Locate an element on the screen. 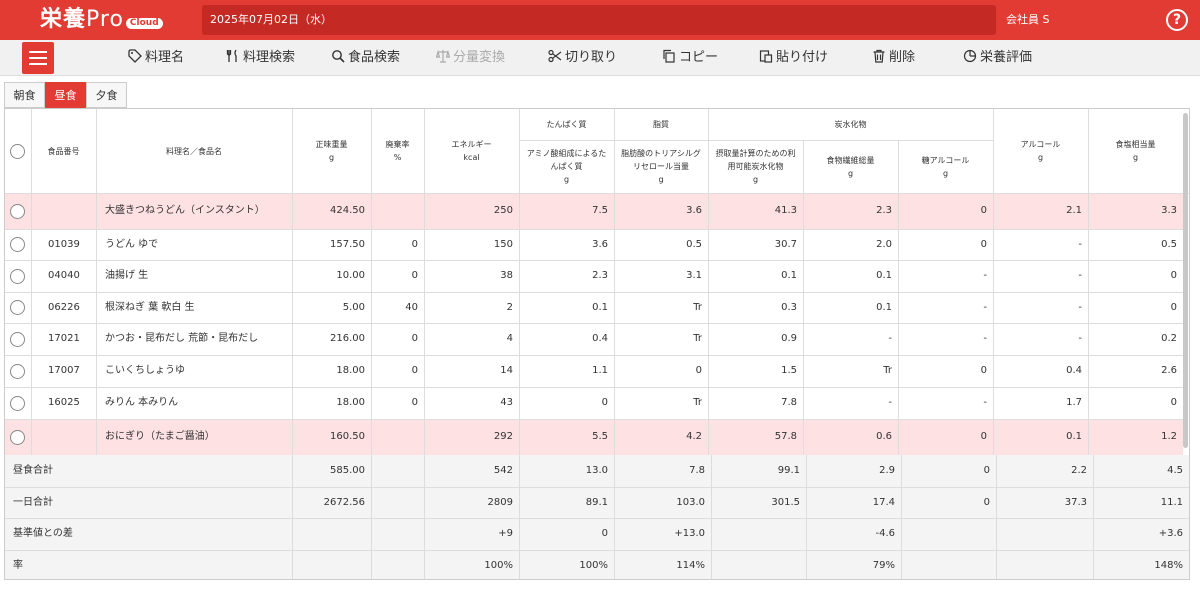 Image resolution: width=1200 pixels, height=606 pixels. cell-fat: 4.2 is located at coordinates (661, 437).